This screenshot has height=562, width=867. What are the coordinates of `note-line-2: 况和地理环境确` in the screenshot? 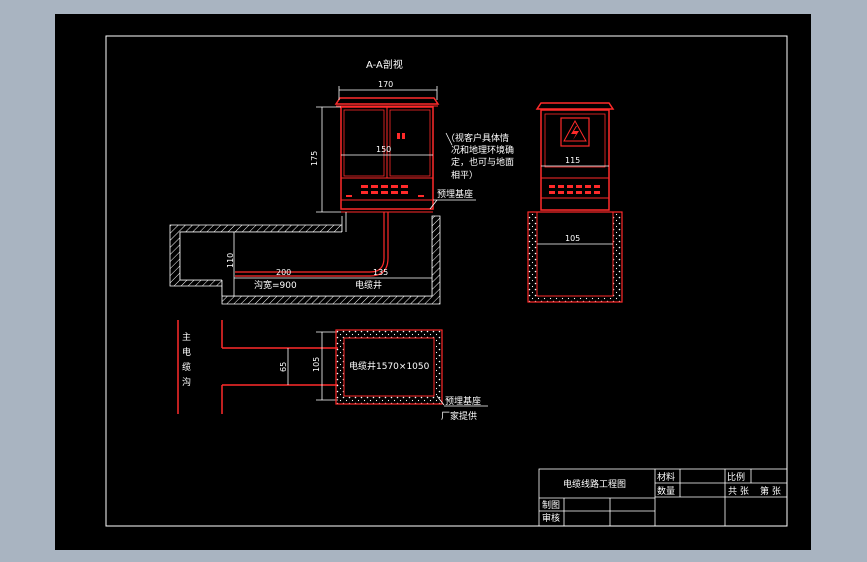 It's located at (482, 150).